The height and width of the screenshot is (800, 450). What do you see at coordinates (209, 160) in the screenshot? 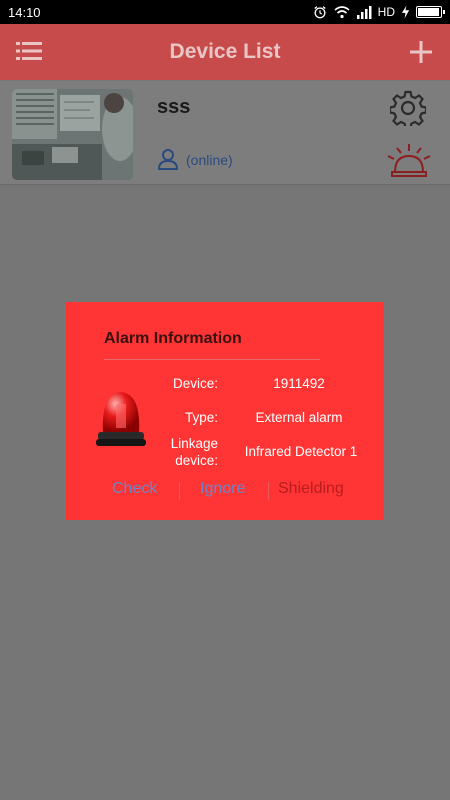
I see `device-status: (online)` at bounding box center [209, 160].